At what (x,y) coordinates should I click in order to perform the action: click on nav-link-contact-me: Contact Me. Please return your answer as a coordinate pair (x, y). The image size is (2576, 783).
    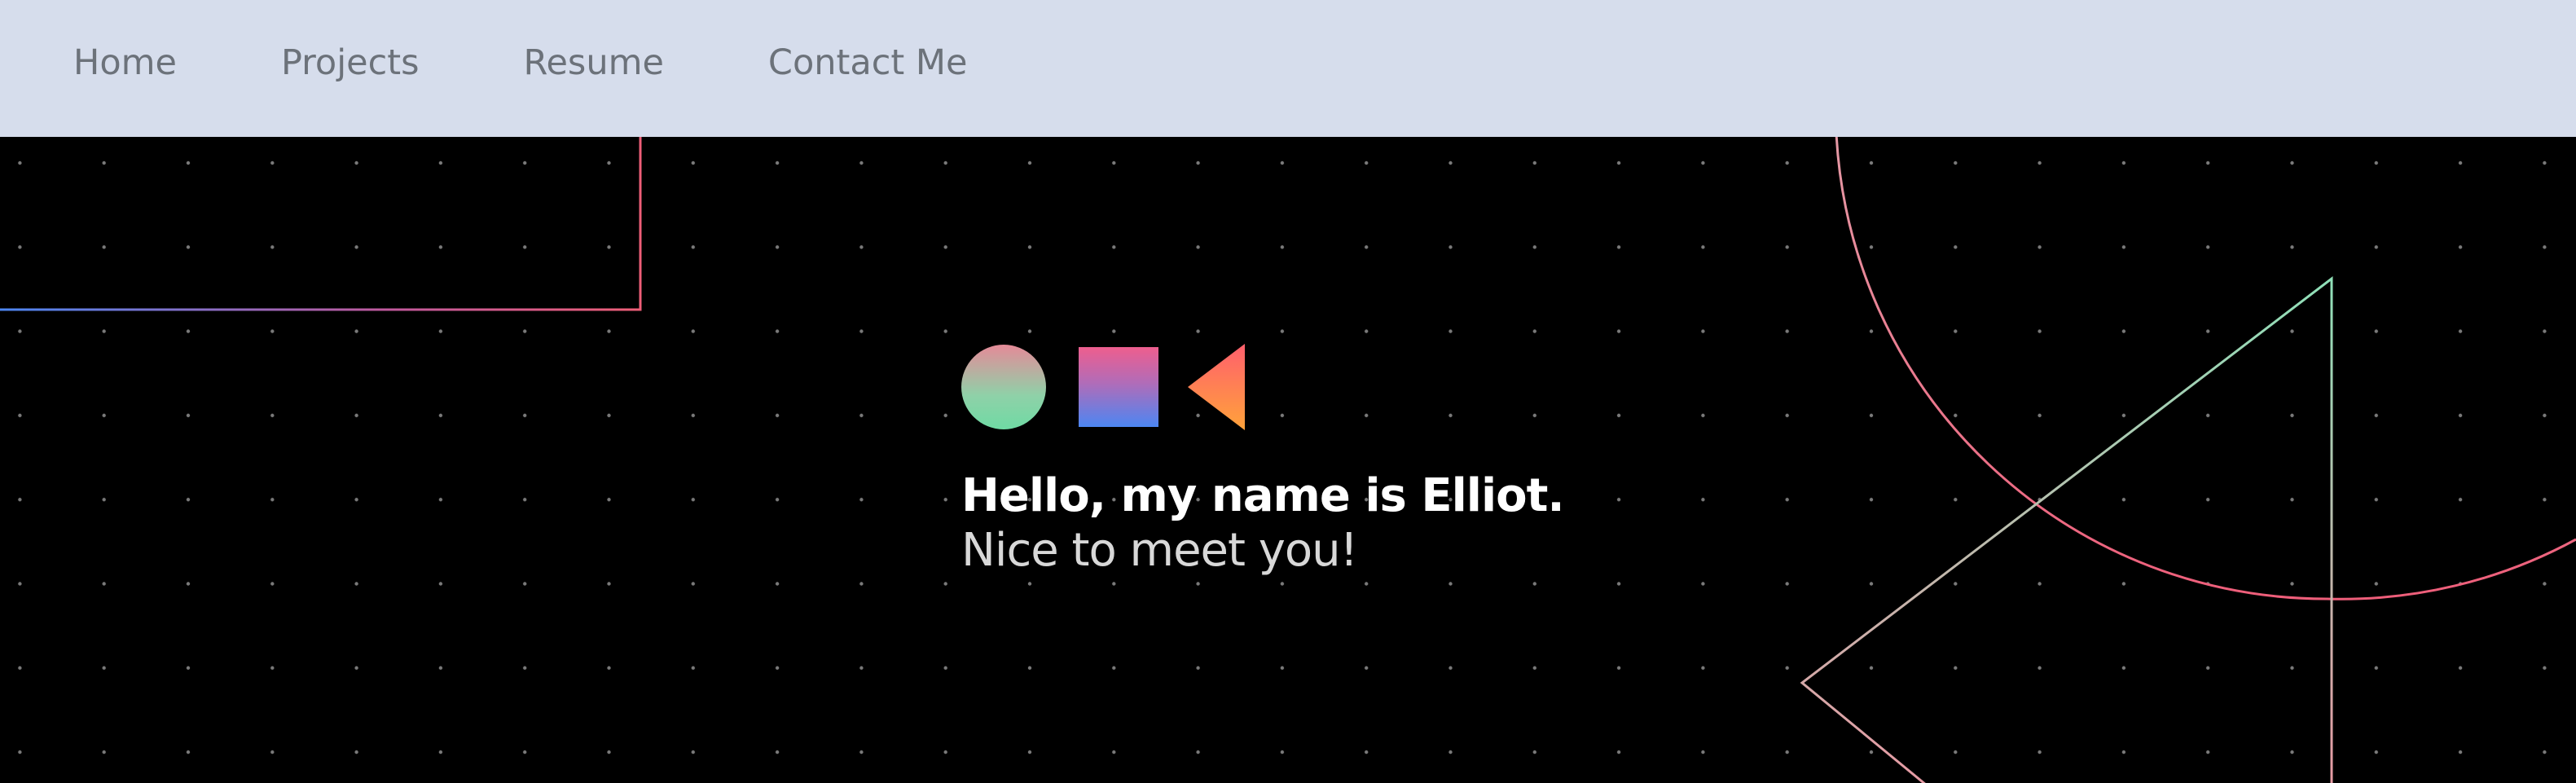
    Looking at the image, I should click on (868, 62).